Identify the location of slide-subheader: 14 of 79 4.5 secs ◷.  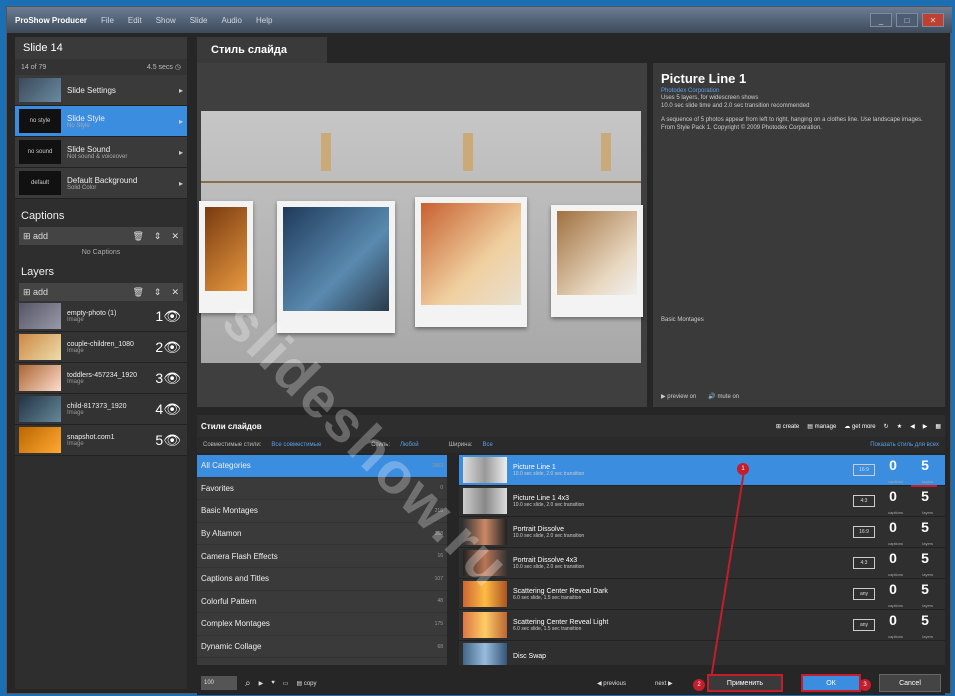
(101, 67).